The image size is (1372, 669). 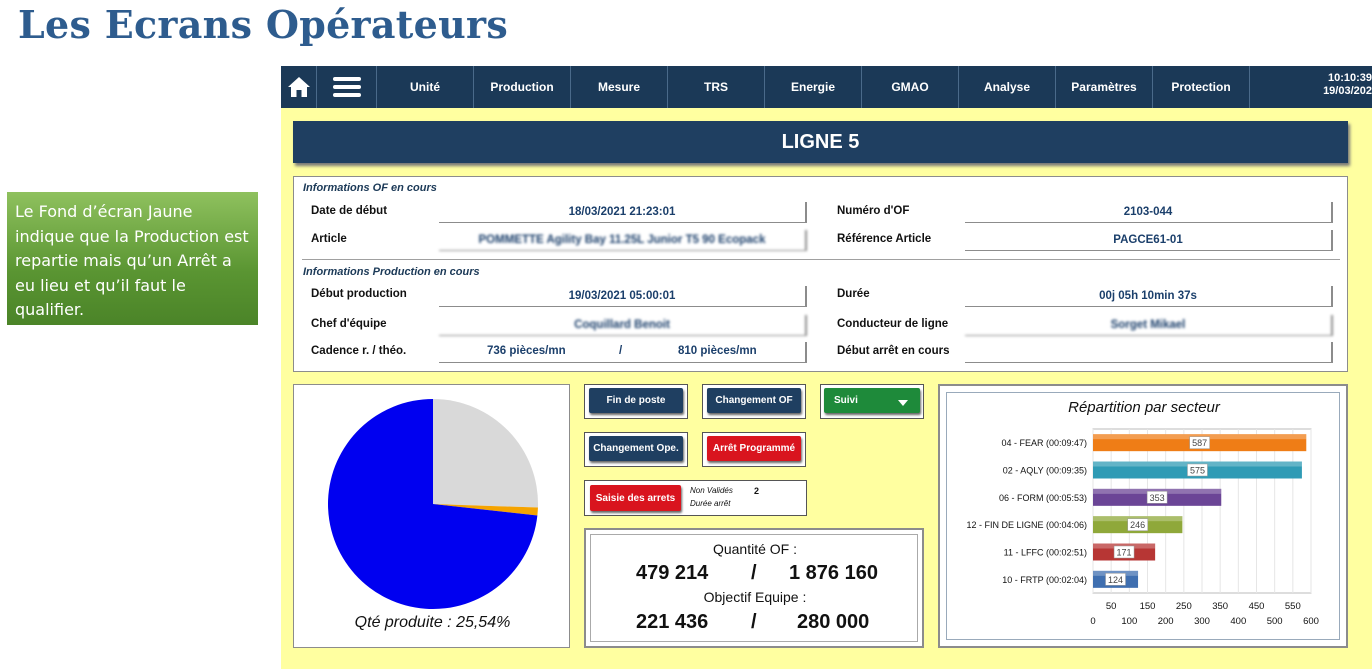 I want to click on debut-arret-value, so click(x=1149, y=352).